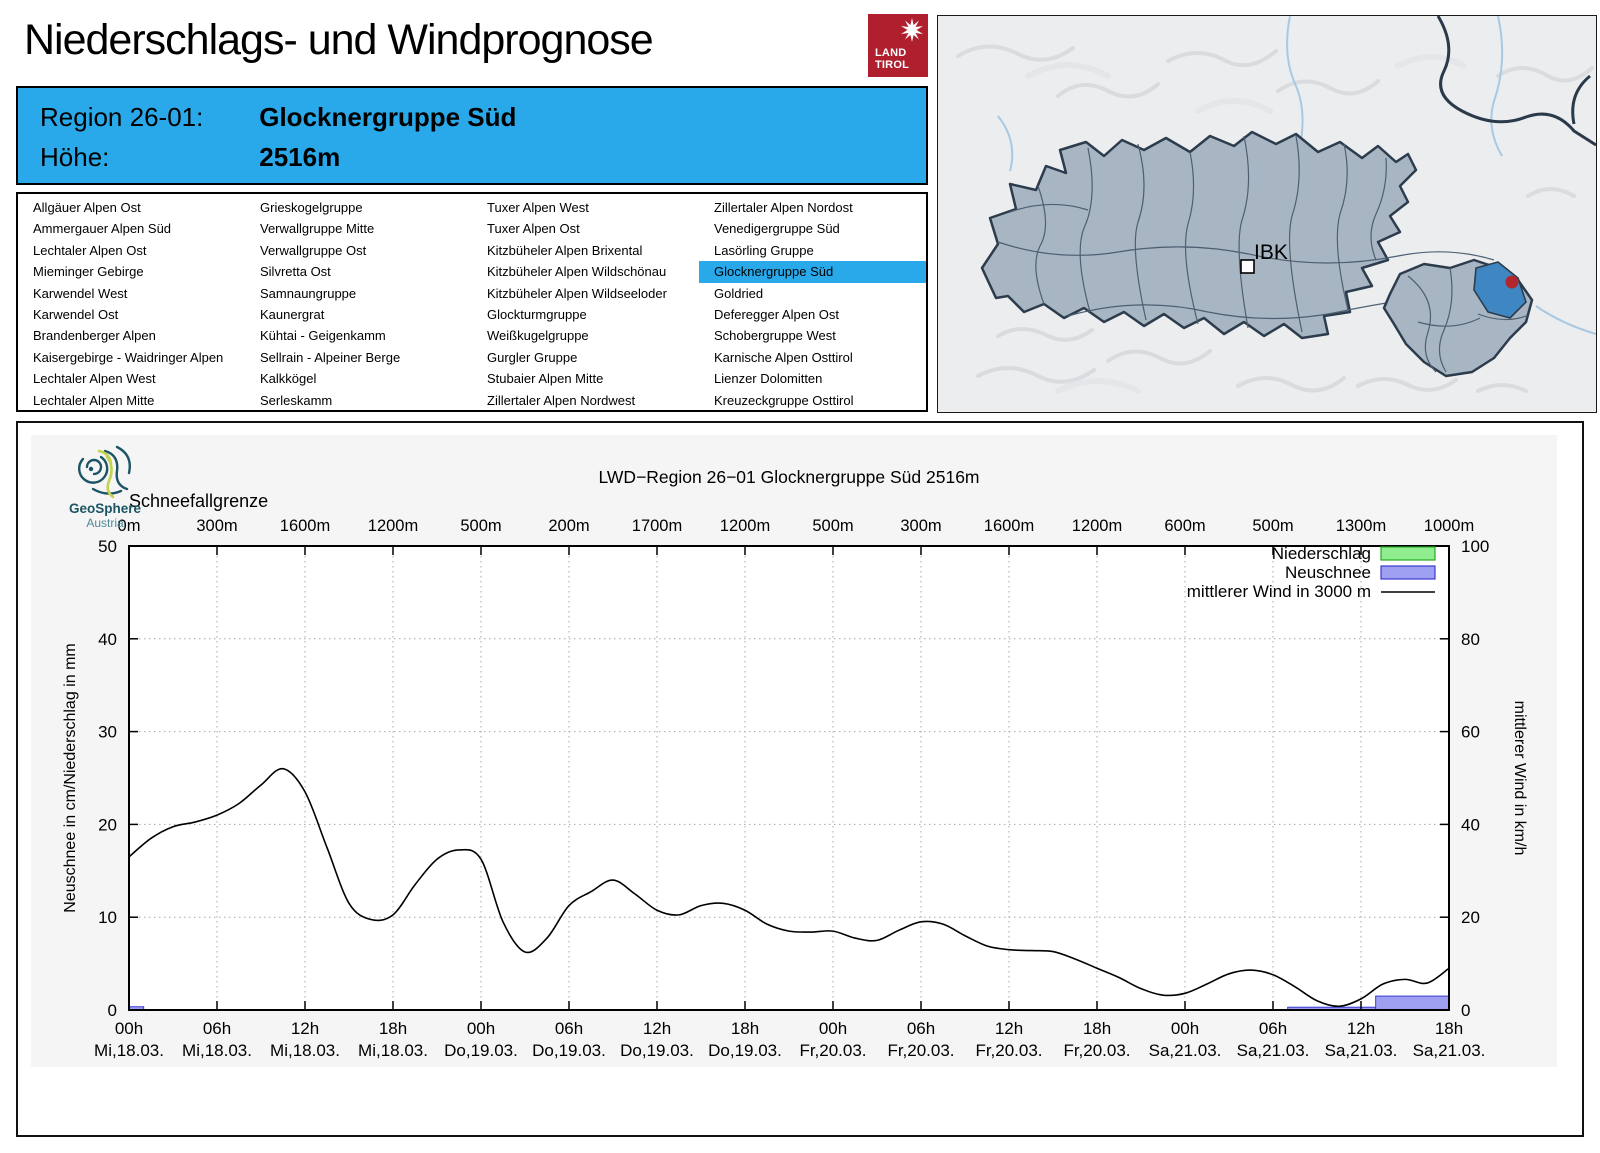  I want to click on ytick-left: 50, so click(107, 546).